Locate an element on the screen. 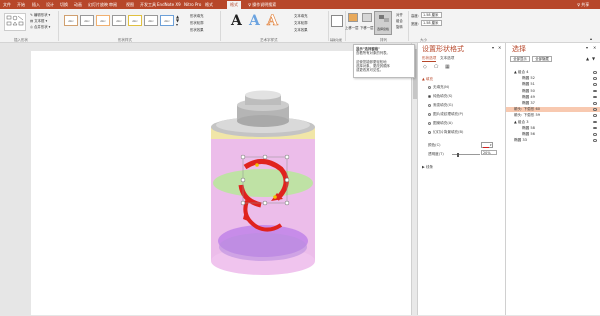 The width and height of the screenshot is (600, 316). tab-0: 文件 is located at coordinates (7, 4).